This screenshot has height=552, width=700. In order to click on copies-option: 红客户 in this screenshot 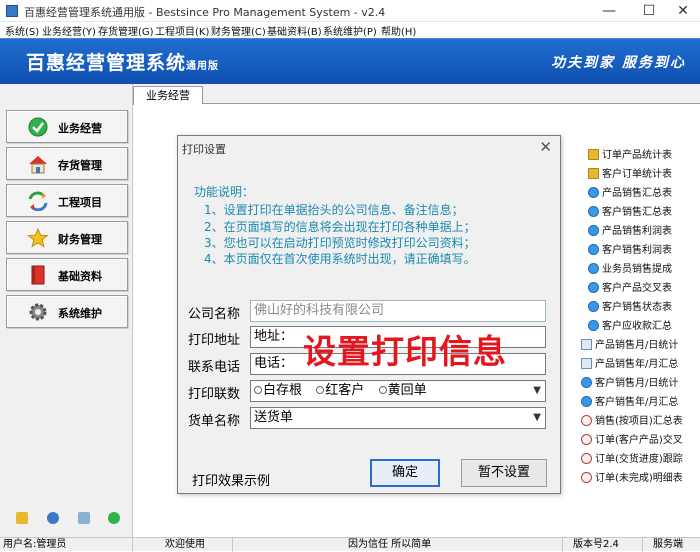, I will do `click(345, 390)`.